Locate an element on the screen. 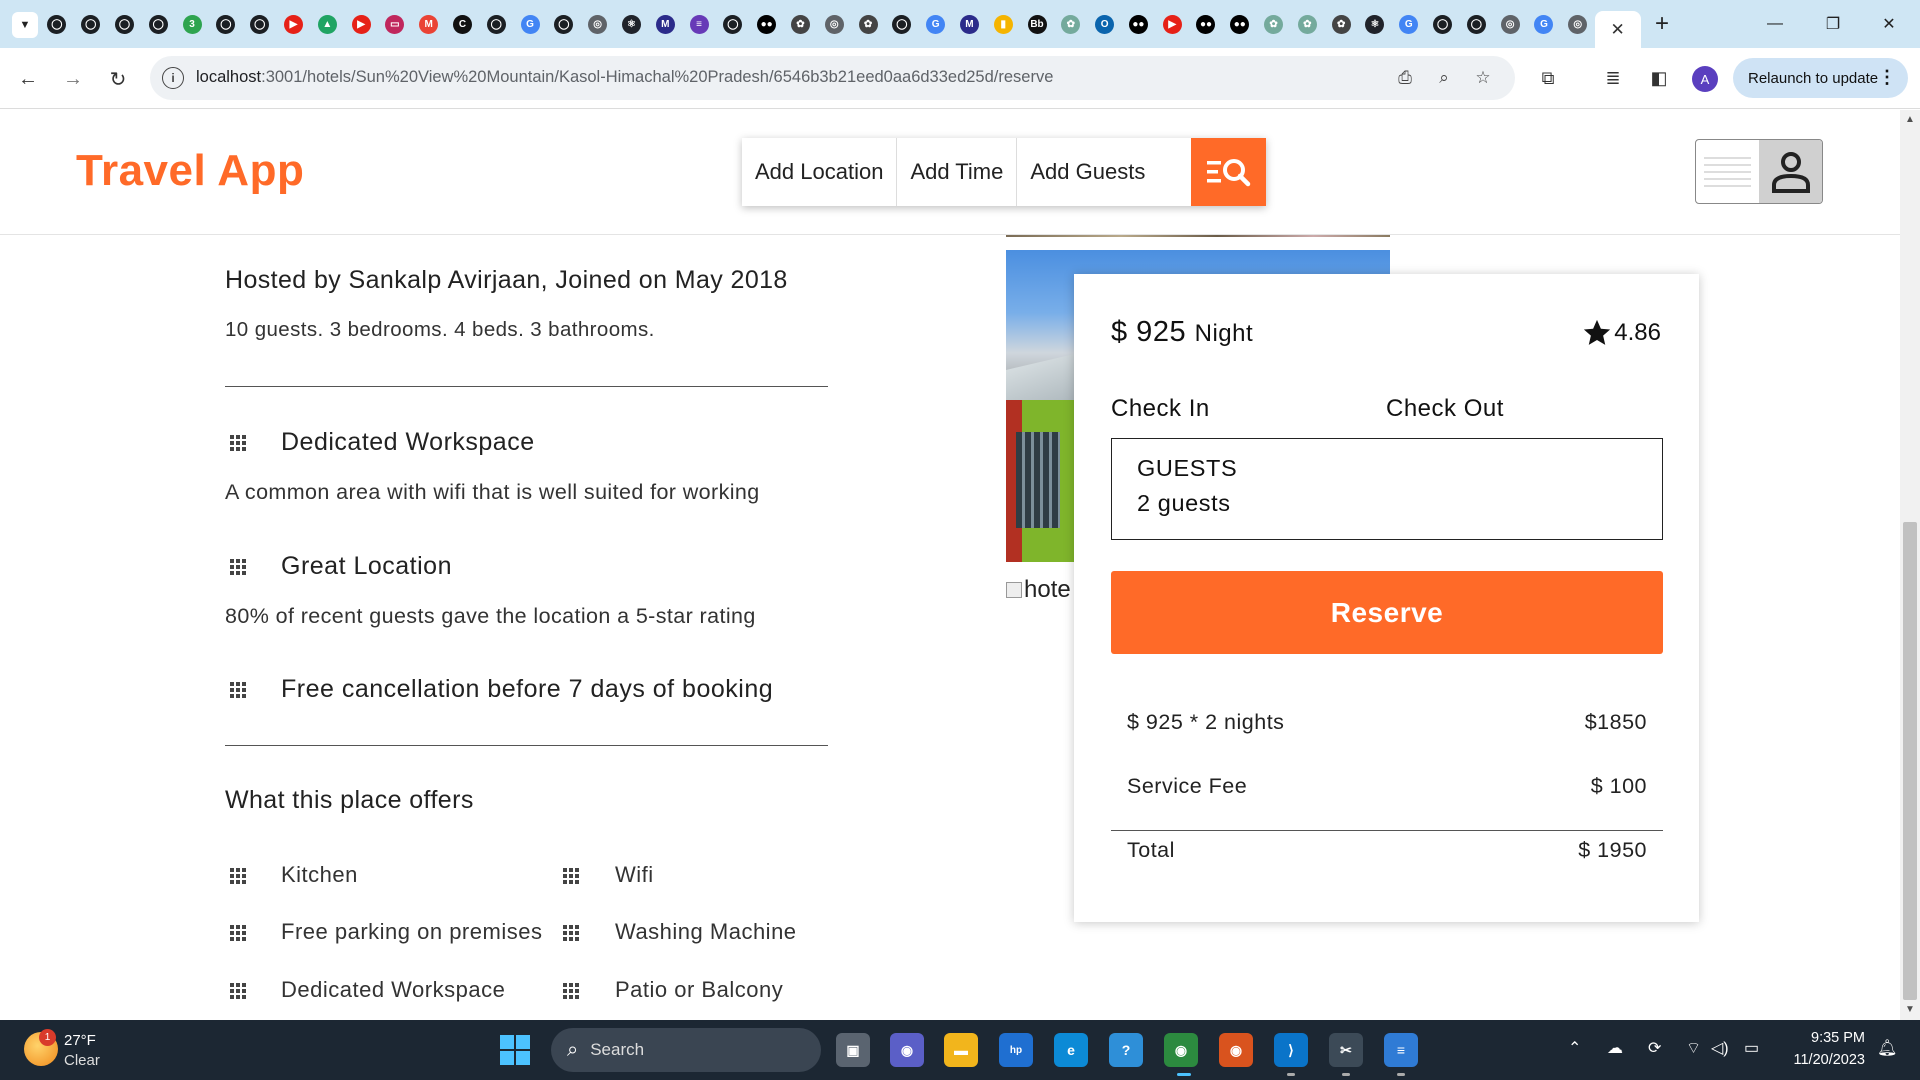  site-info-icon: i is located at coordinates (173, 78).